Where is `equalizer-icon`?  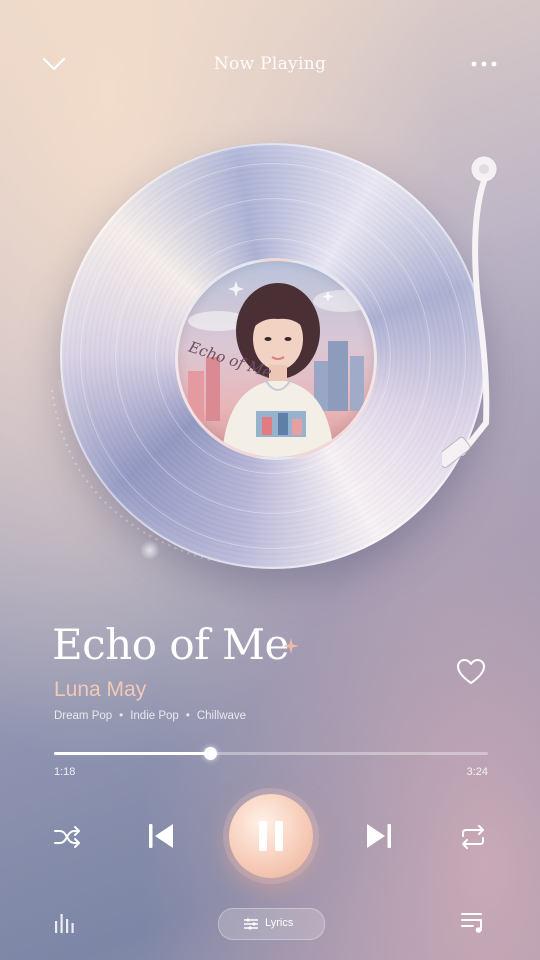
equalizer-icon is located at coordinates (66, 922).